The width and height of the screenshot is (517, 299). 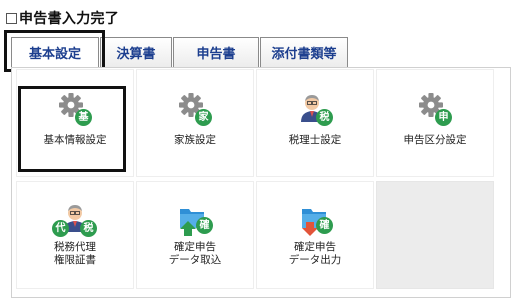 I want to click on folder-import-icon: 確, so click(x=195, y=219).